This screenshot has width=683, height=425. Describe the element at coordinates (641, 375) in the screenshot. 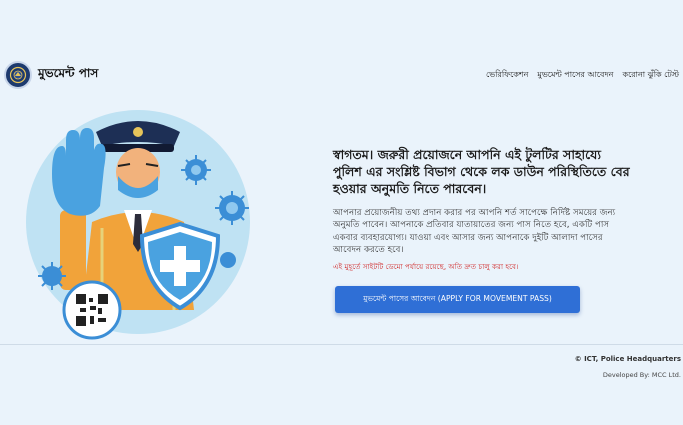

I see `footer-developer: Developed By: MCC Ltd.` at that location.